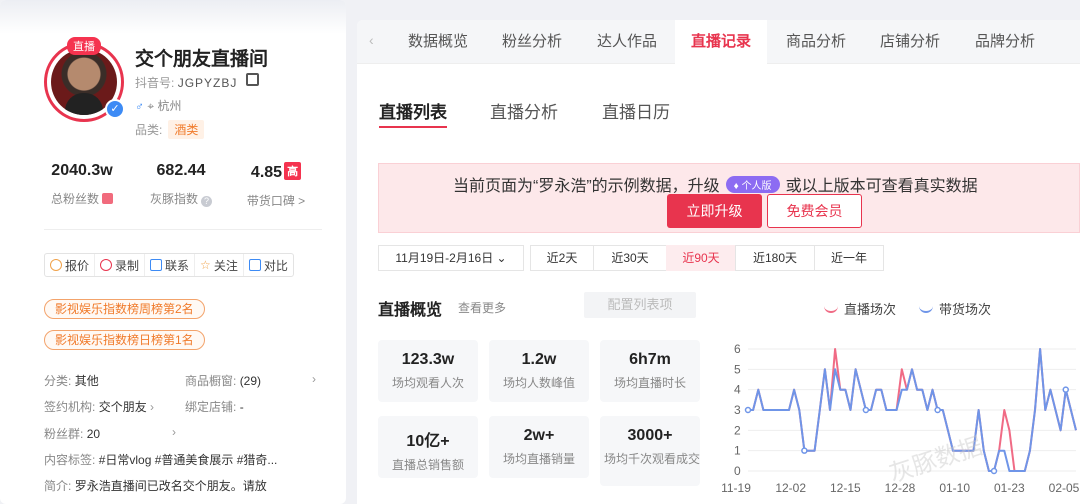 Image resolution: width=1080 pixels, height=504 pixels. I want to click on tab-live-records: 直播记录, so click(721, 42).